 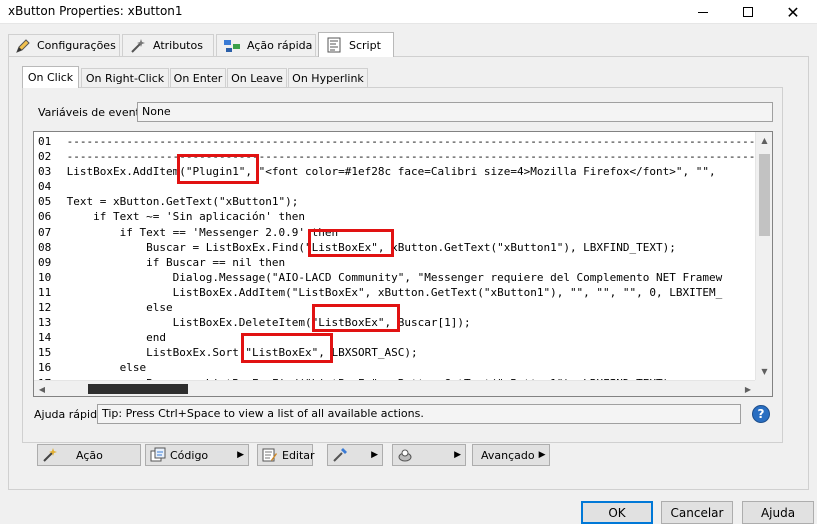 What do you see at coordinates (158, 455) in the screenshot?
I see `code-snippet-icon` at bounding box center [158, 455].